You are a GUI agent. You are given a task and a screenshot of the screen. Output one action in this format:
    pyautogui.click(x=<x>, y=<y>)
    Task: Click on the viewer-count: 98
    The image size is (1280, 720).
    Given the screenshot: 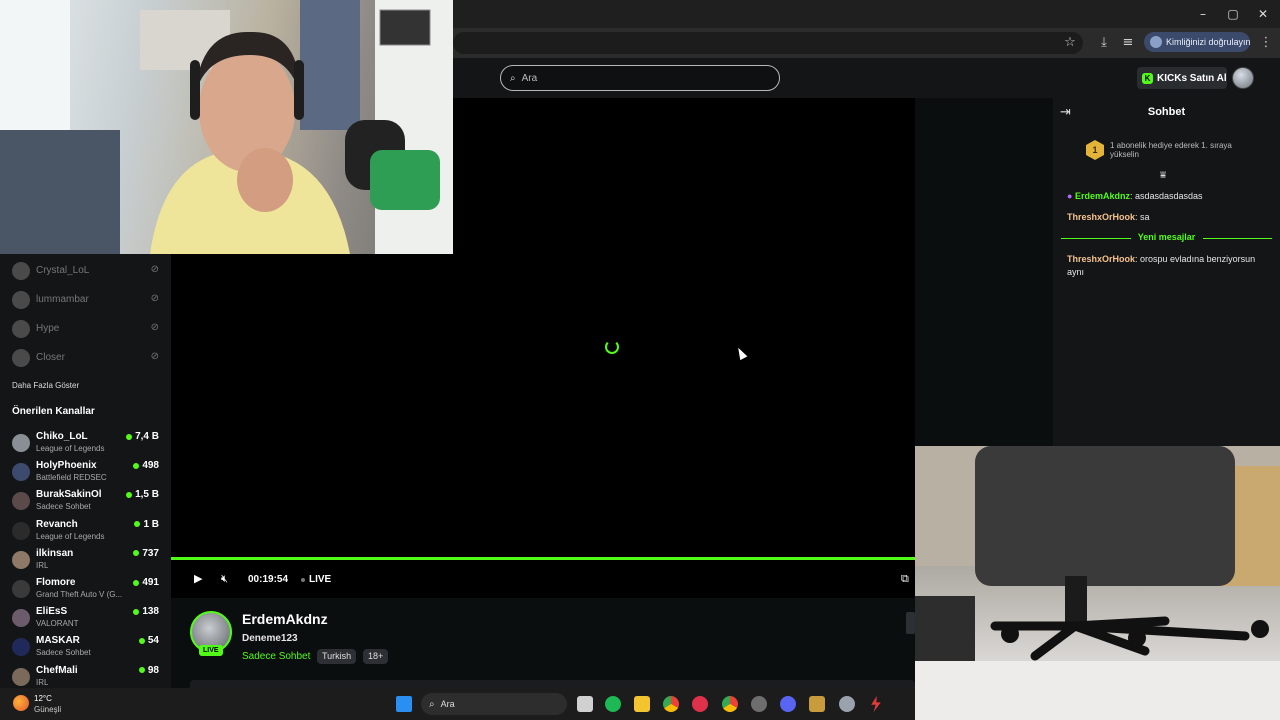 What is the action you would take?
    pyautogui.click(x=148, y=670)
    